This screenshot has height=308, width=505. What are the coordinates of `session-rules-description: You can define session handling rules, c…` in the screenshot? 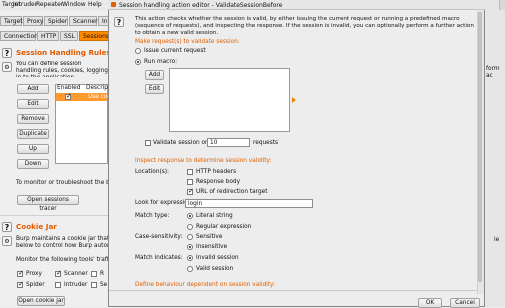 It's located at (62, 69).